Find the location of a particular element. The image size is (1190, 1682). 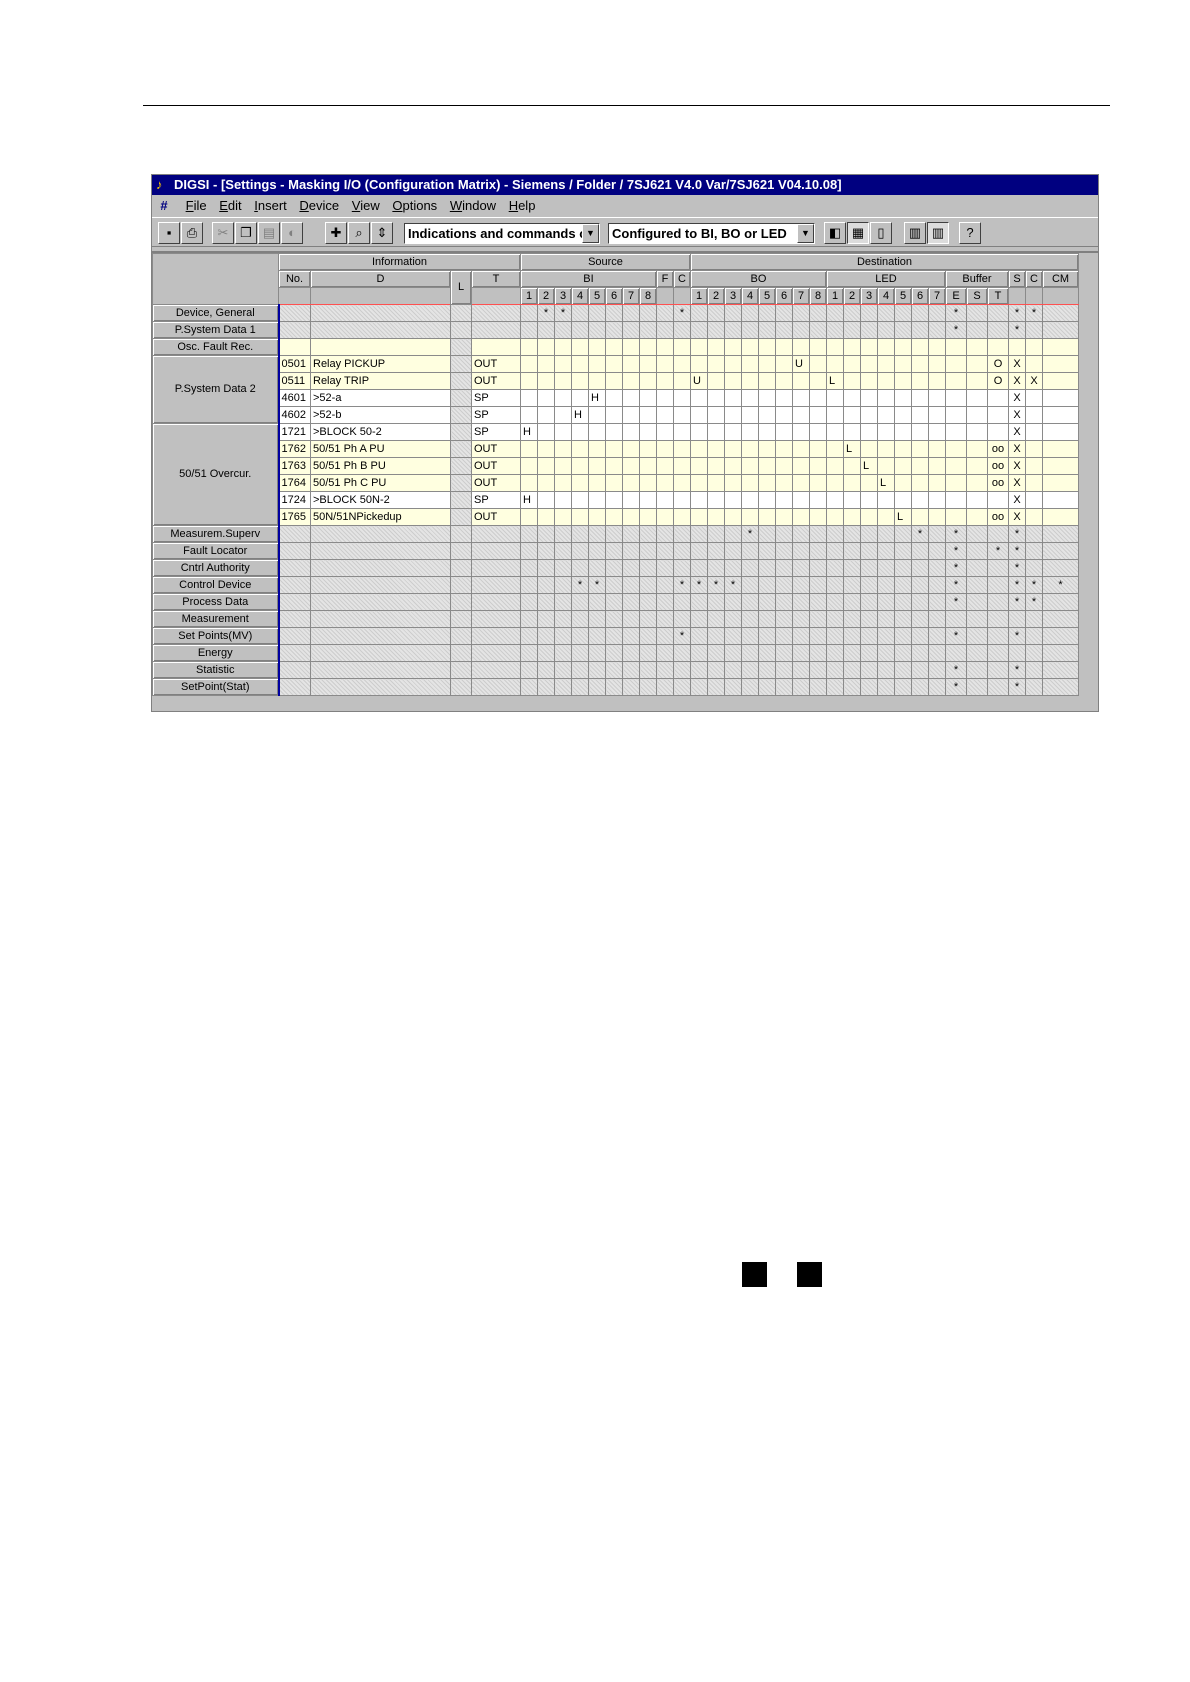

bo-column-2: 2 is located at coordinates (716, 296).